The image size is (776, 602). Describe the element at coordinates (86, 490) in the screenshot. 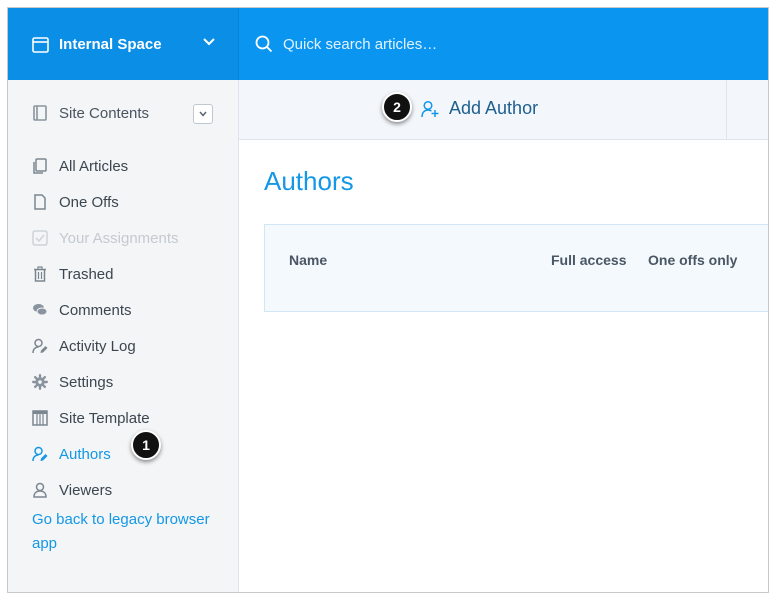

I see `sidebar-item-label: Viewers` at that location.